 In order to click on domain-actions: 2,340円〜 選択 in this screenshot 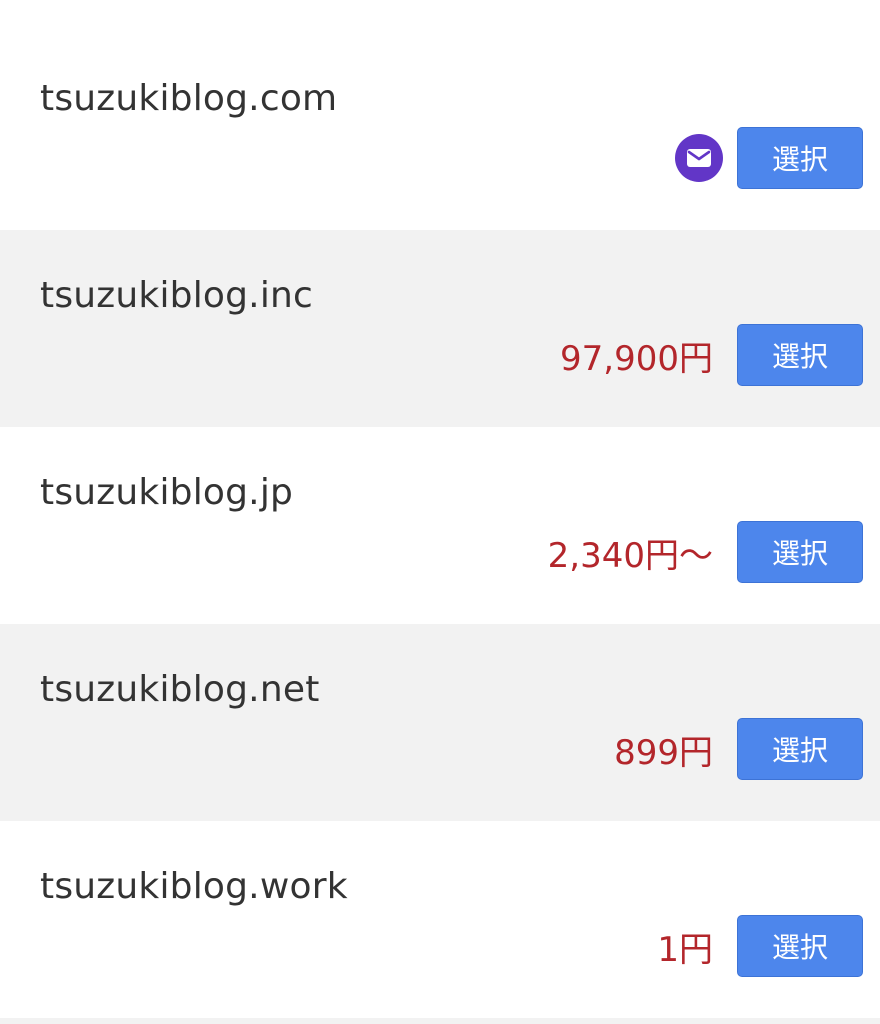, I will do `click(705, 552)`.